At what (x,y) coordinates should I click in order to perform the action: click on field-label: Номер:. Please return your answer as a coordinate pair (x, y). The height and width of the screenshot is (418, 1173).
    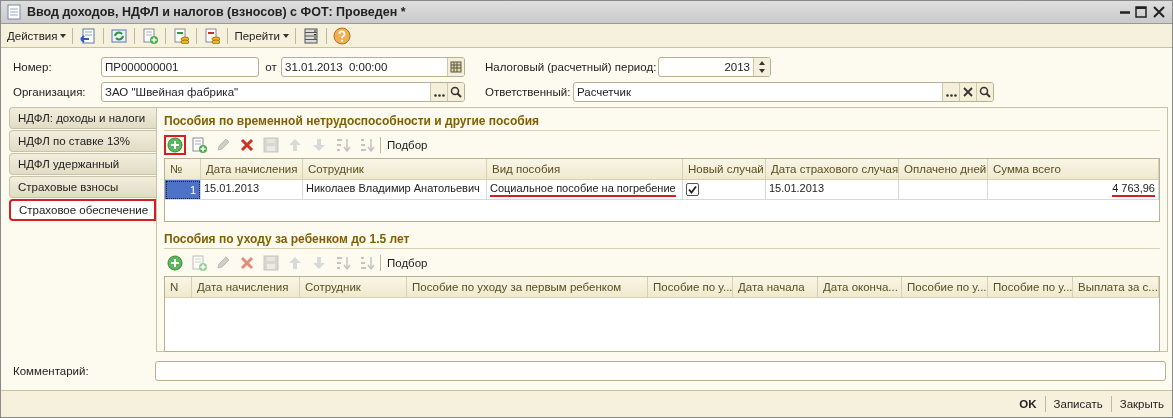
    Looking at the image, I should click on (32, 66).